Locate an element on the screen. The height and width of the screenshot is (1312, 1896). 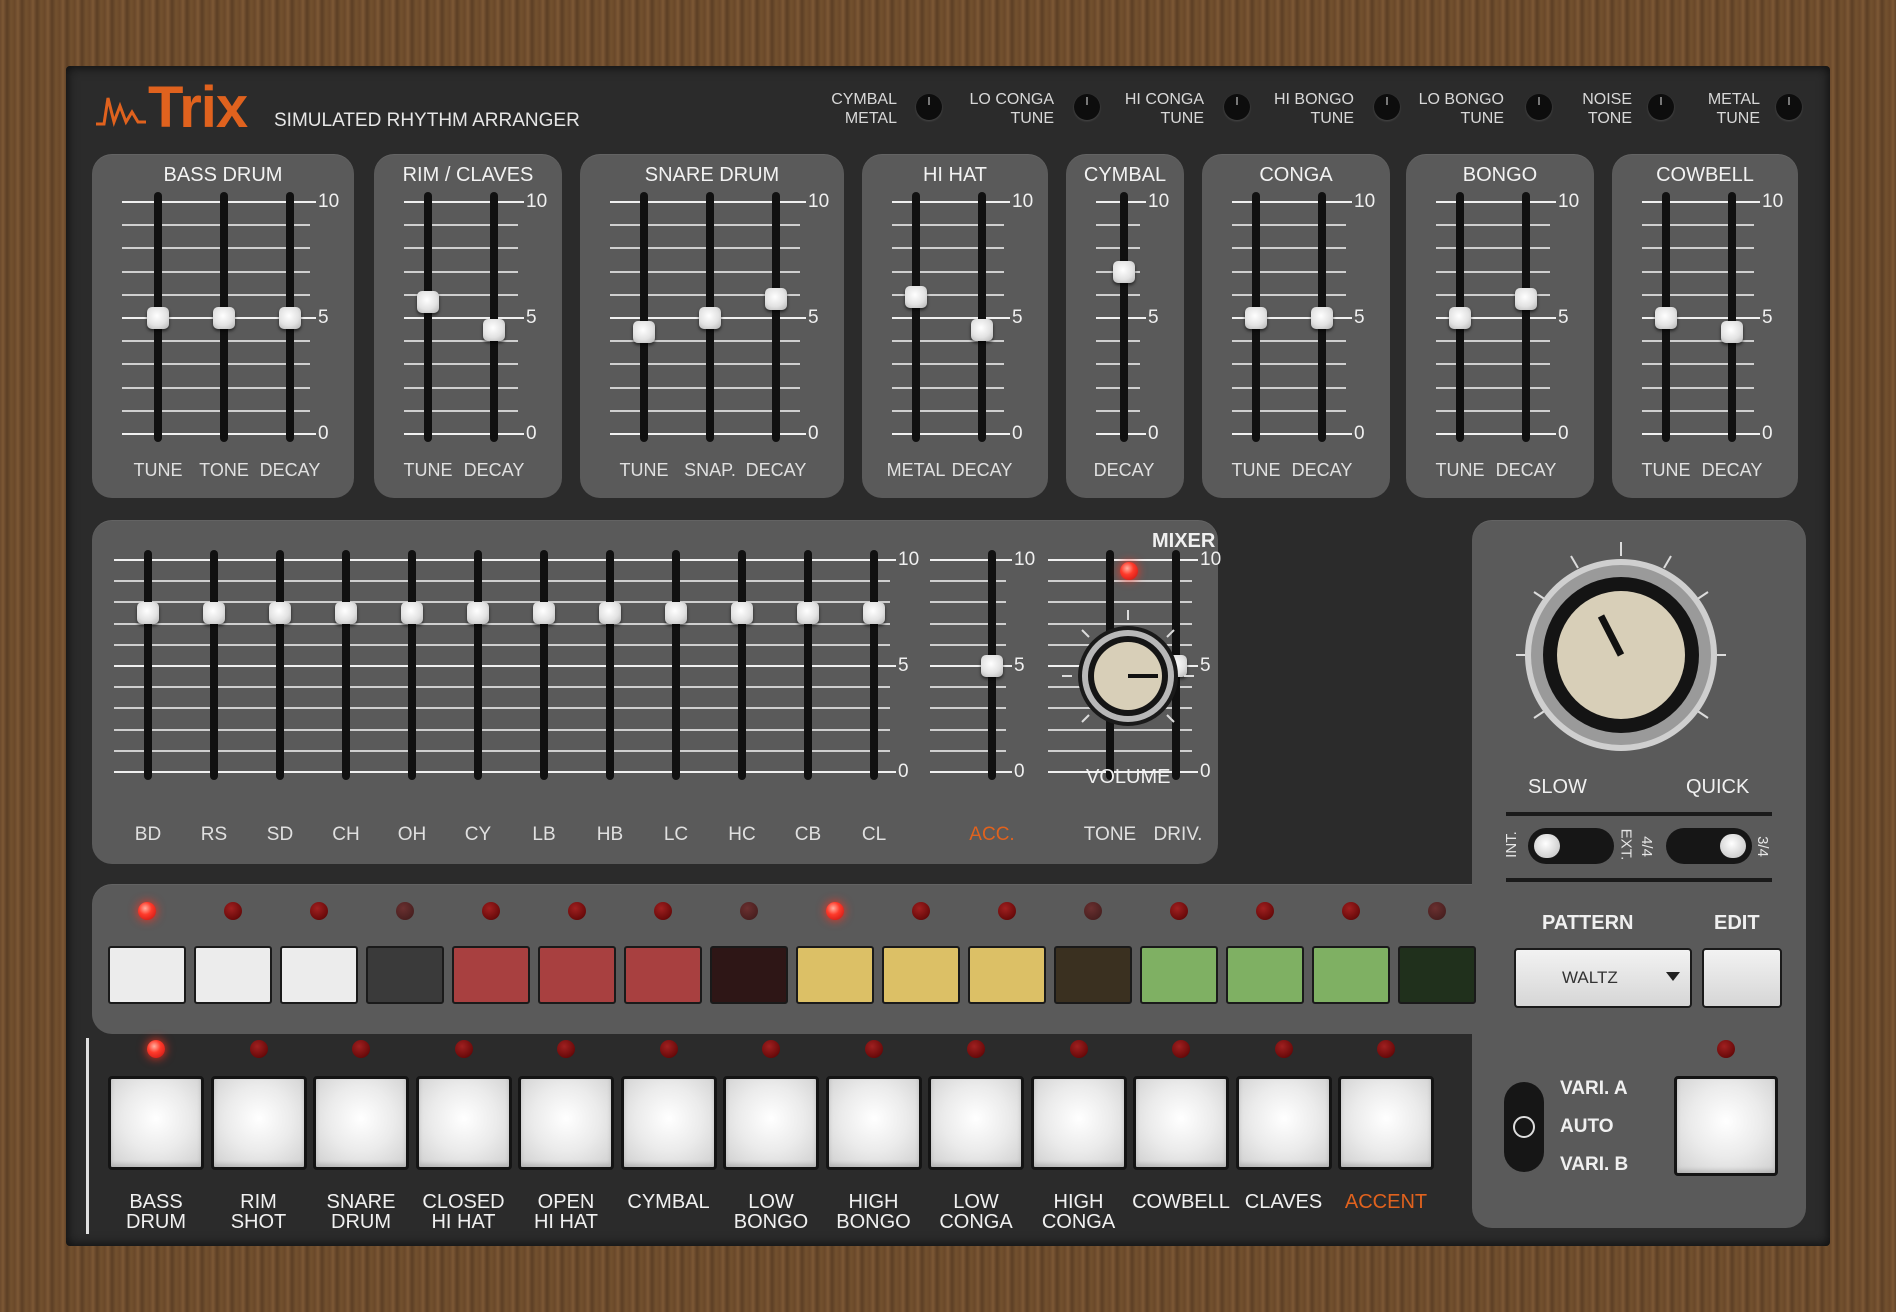
start-led is located at coordinates (1726, 1049).